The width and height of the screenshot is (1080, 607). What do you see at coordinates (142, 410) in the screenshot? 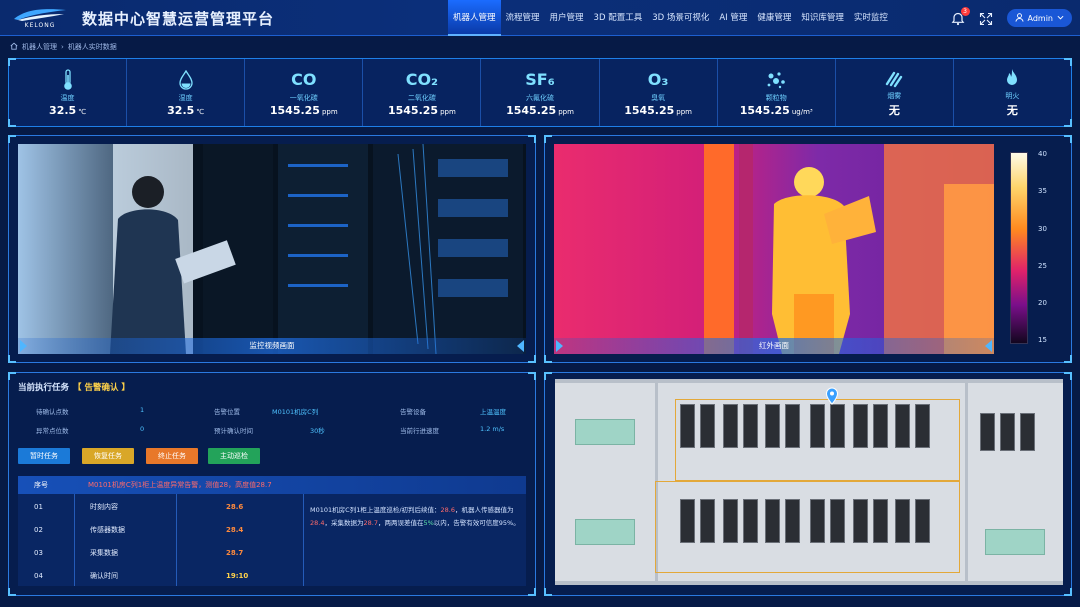
I see `field-value: 1` at bounding box center [142, 410].